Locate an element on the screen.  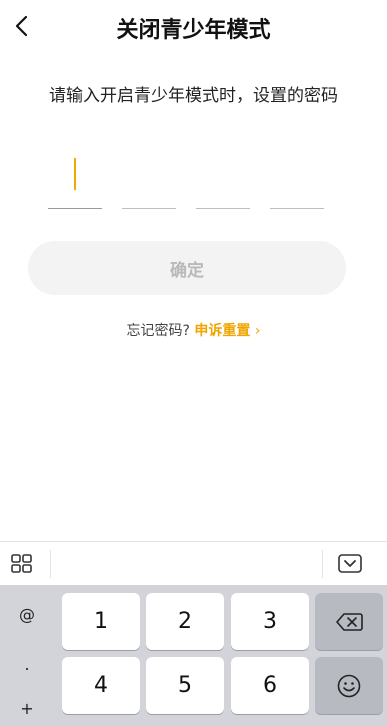
key-2: 2 is located at coordinates (185, 621).